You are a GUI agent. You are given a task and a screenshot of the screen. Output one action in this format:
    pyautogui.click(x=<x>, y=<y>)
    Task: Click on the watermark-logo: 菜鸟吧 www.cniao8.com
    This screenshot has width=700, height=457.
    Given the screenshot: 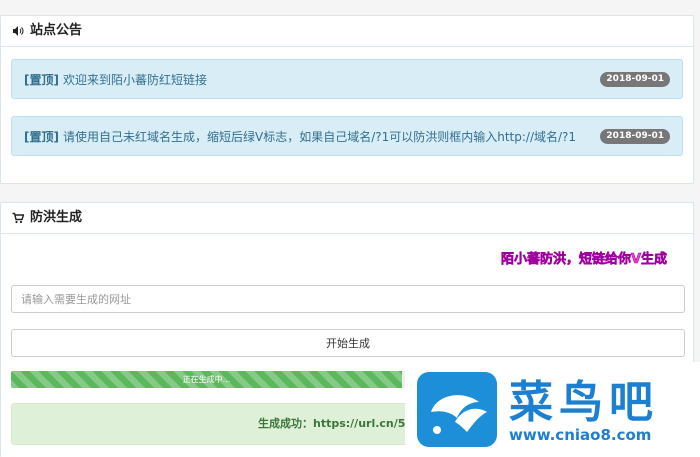 What is the action you would take?
    pyautogui.click(x=552, y=409)
    